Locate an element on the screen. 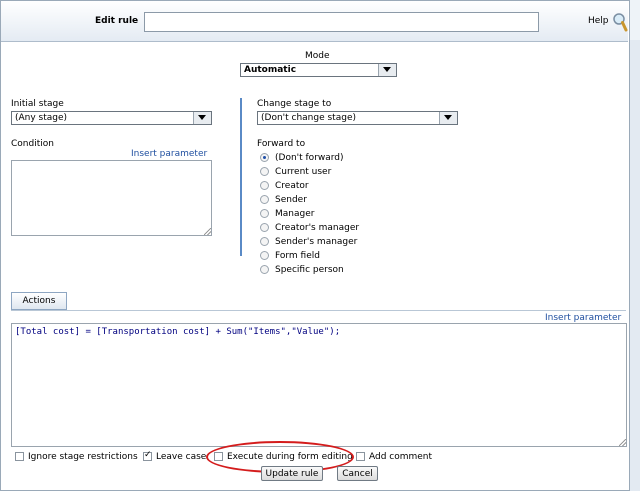 The width and height of the screenshot is (640, 491). mode-label: Mode is located at coordinates (317, 56).